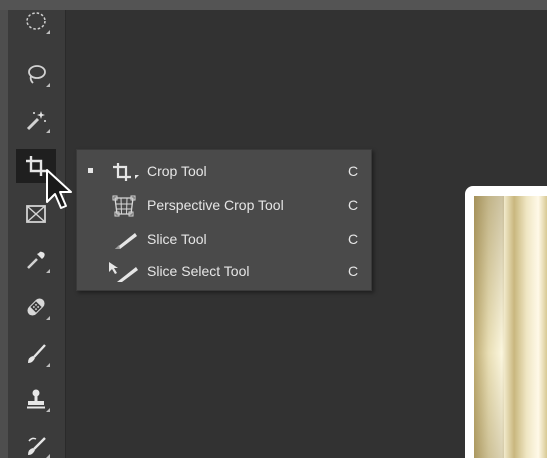 Image resolution: width=547 pixels, height=458 pixels. I want to click on lasso-icon, so click(37, 74).